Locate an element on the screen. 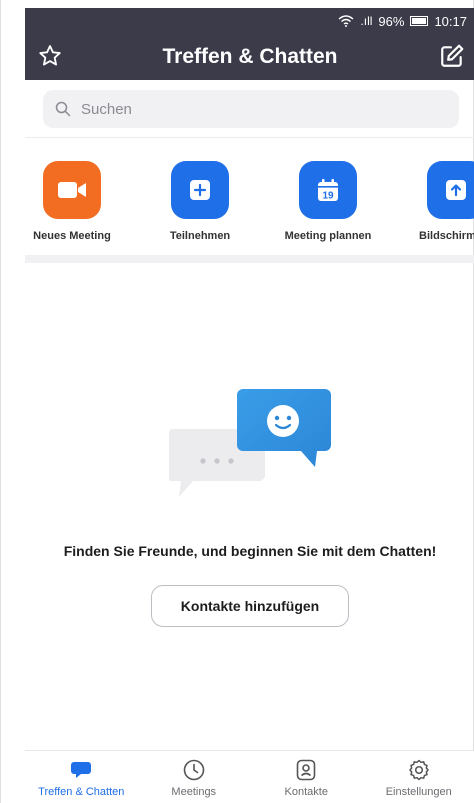 The height and width of the screenshot is (803, 474). action-label: Bildschirm fre is located at coordinates (446, 236).